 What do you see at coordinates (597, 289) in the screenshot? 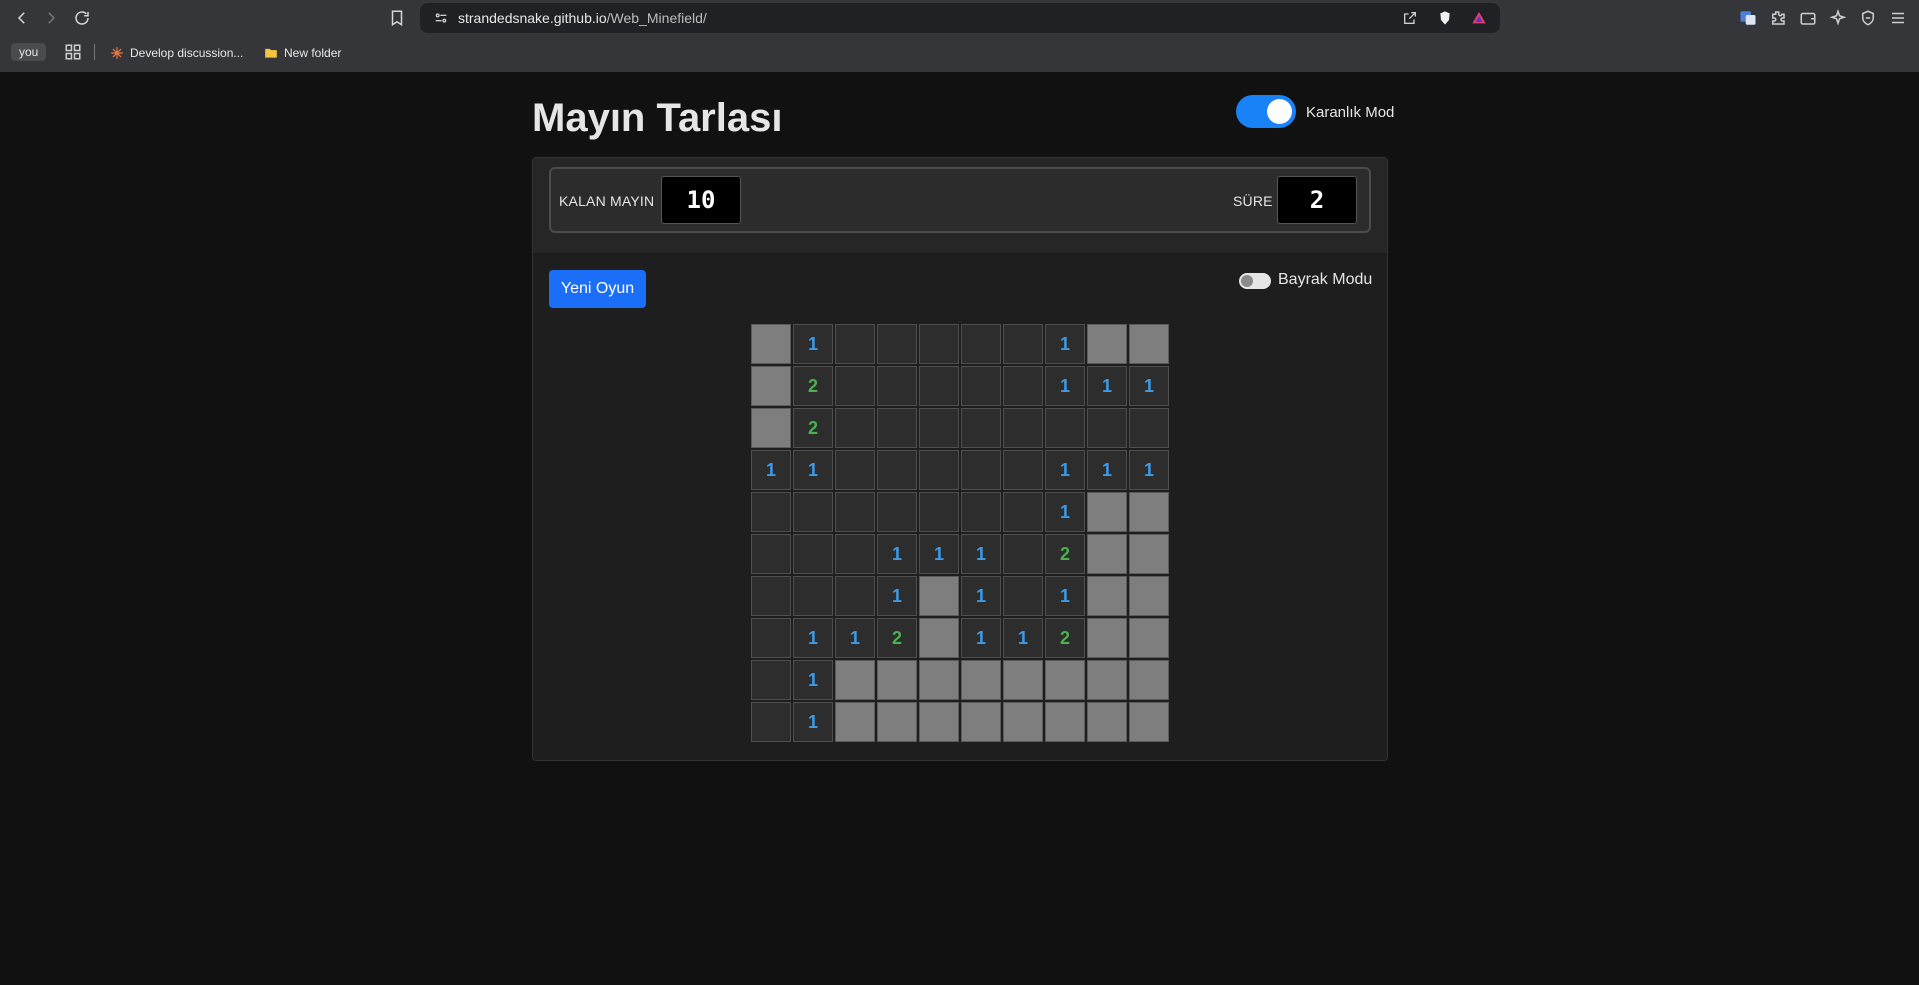
I see `new-game-button: Yeni Oyun` at bounding box center [597, 289].